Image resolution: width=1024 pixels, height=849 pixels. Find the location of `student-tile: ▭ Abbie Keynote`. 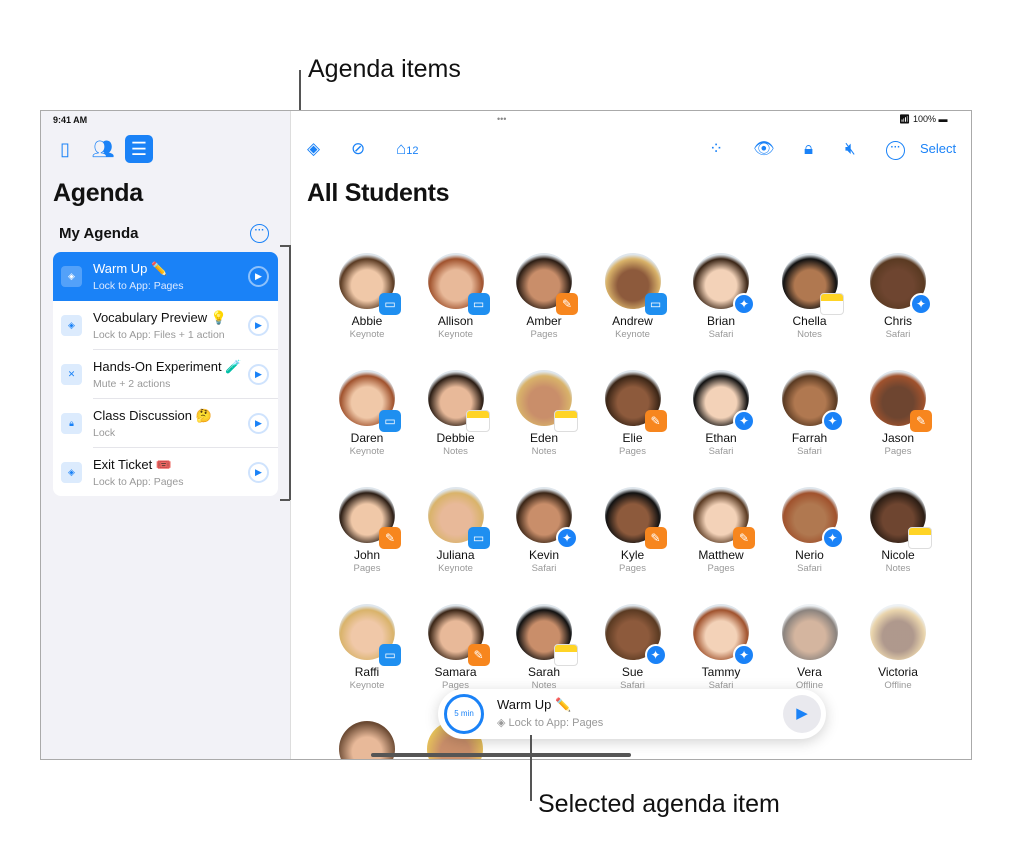

student-tile: ▭ Abbie Keynote is located at coordinates (367, 296).